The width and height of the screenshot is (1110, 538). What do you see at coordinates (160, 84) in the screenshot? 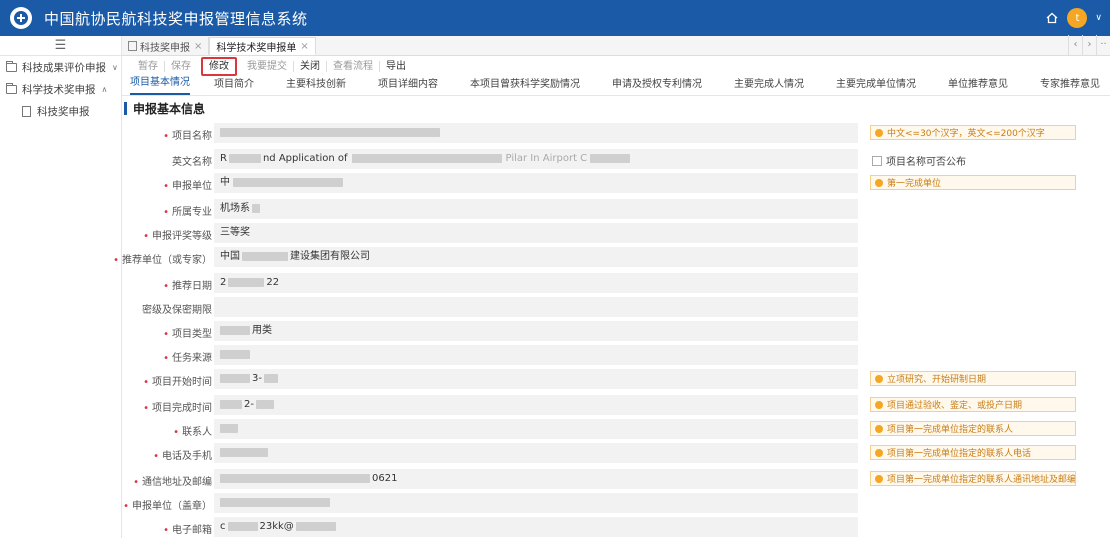
I see `tab-basic-info: 项目基本情况` at bounding box center [160, 84].